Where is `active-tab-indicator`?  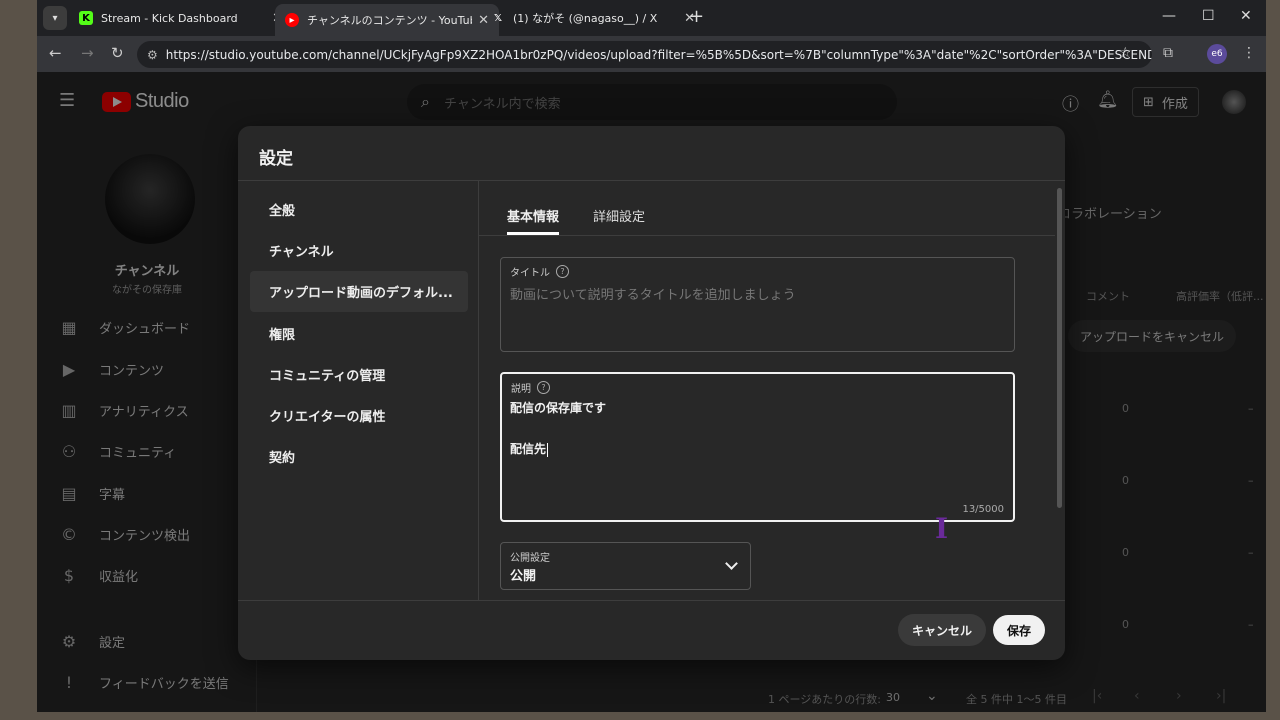
active-tab-indicator is located at coordinates (533, 233).